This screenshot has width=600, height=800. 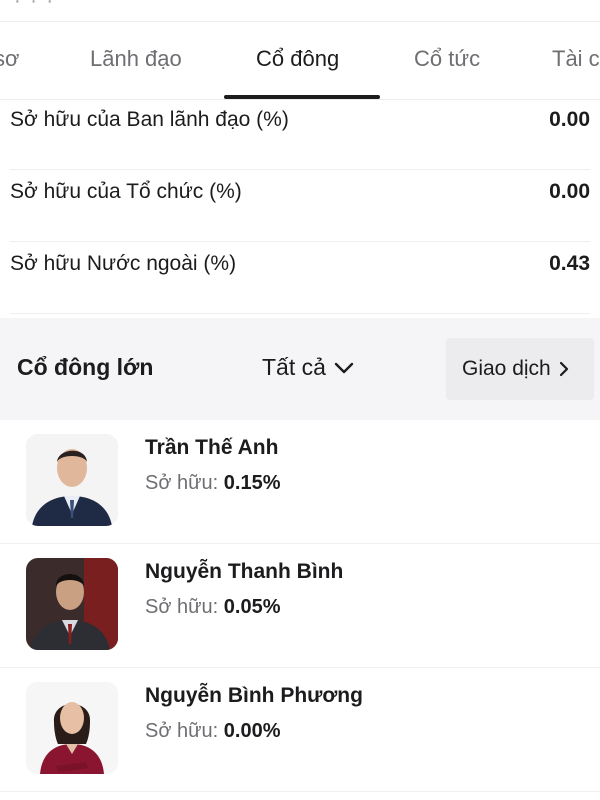 What do you see at coordinates (300, 134) in the screenshot?
I see `ownership-row-management: Sở hữu của Ban lãnh đạo (%) 0.00` at bounding box center [300, 134].